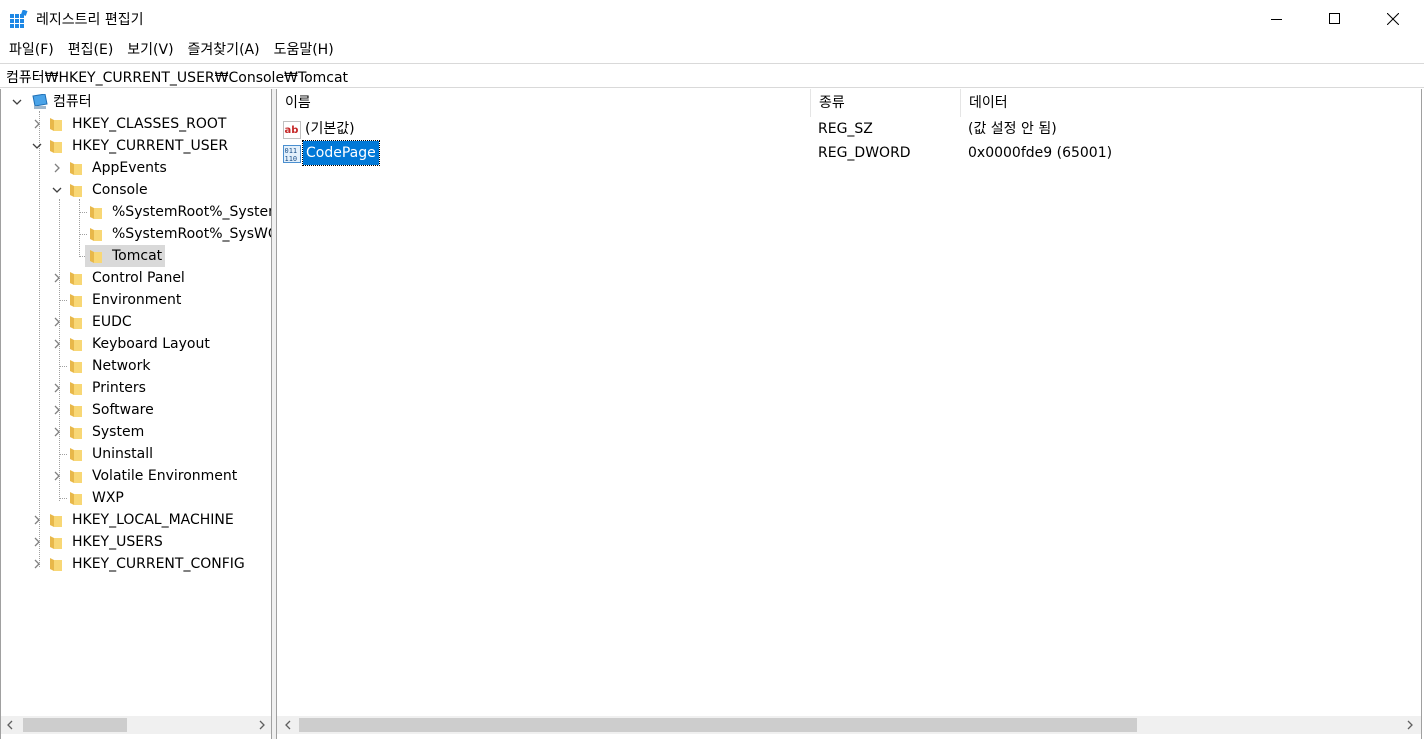 Image resolution: width=1424 pixels, height=739 pixels. Describe the element at coordinates (129, 168) in the screenshot. I see `tree-label: AppEvents` at that location.